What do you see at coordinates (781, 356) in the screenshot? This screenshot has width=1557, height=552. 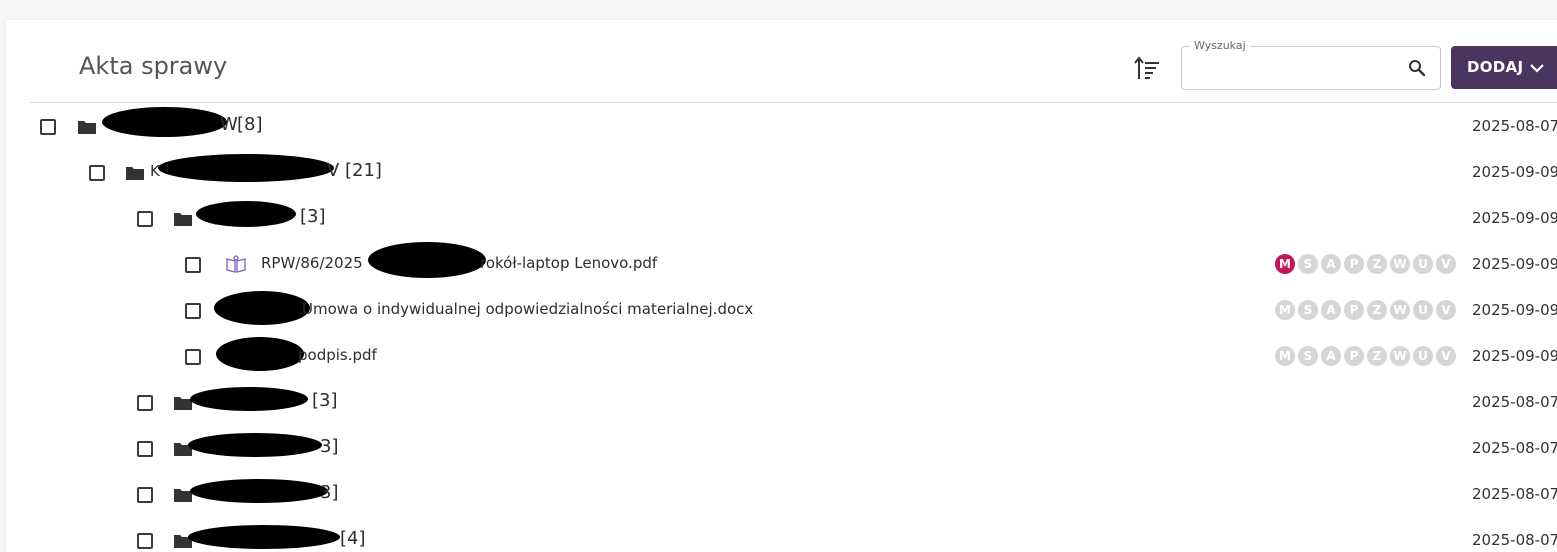 I see `list-item: podpis.pdf M S A P Z W U V 2025-09-09` at bounding box center [781, 356].